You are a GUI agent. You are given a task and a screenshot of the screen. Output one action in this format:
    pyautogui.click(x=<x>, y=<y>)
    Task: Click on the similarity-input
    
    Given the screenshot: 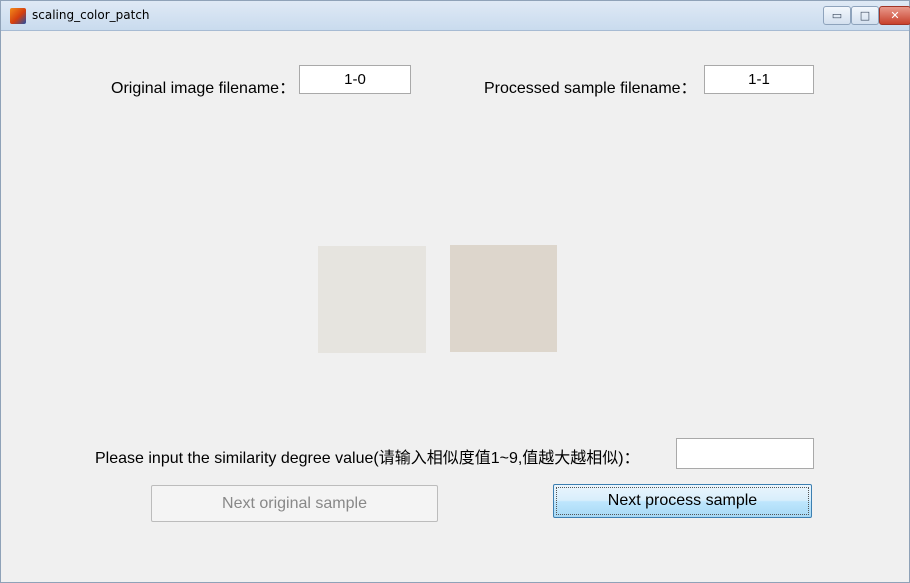 What is the action you would take?
    pyautogui.click(x=745, y=453)
    